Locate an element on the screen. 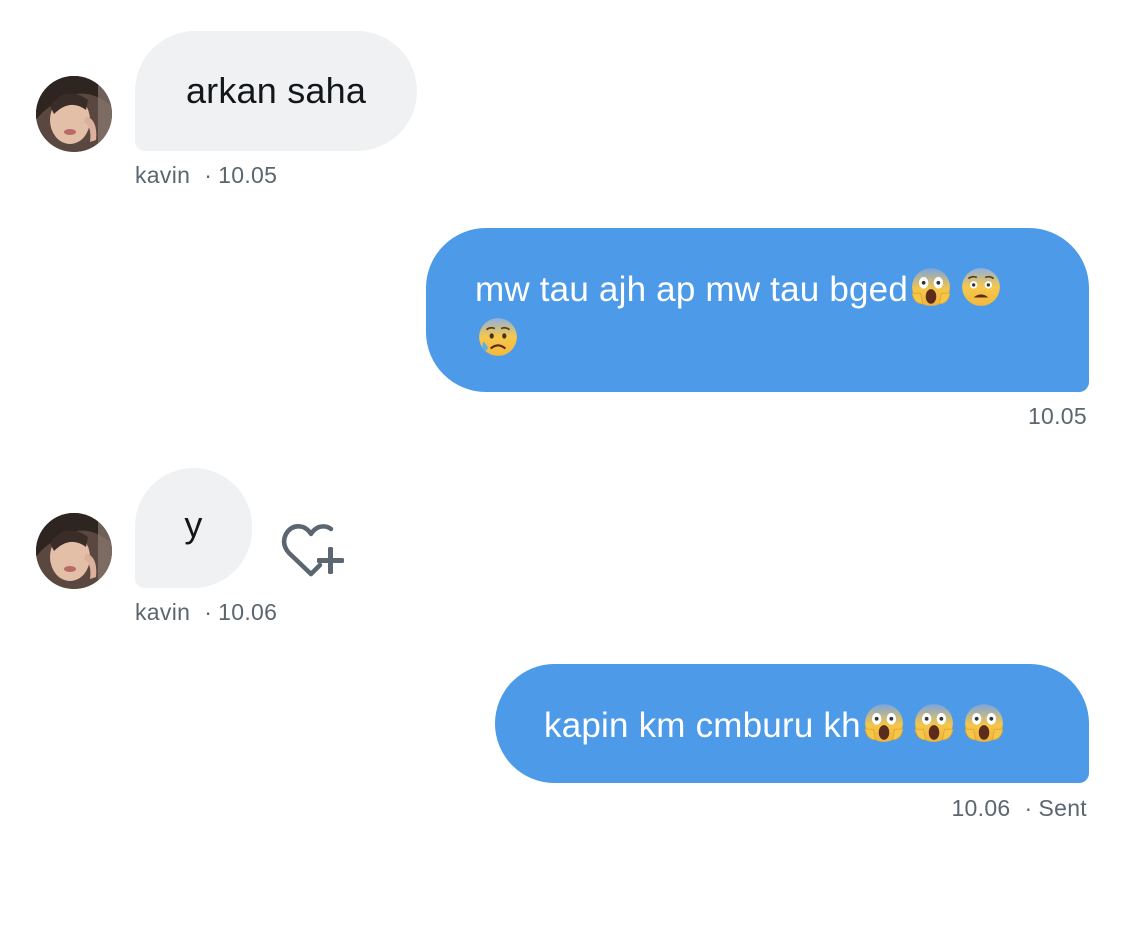 The height and width of the screenshot is (938, 1125). message-bubble-outgoing: kapin km cmburu kh is located at coordinates (792, 723).